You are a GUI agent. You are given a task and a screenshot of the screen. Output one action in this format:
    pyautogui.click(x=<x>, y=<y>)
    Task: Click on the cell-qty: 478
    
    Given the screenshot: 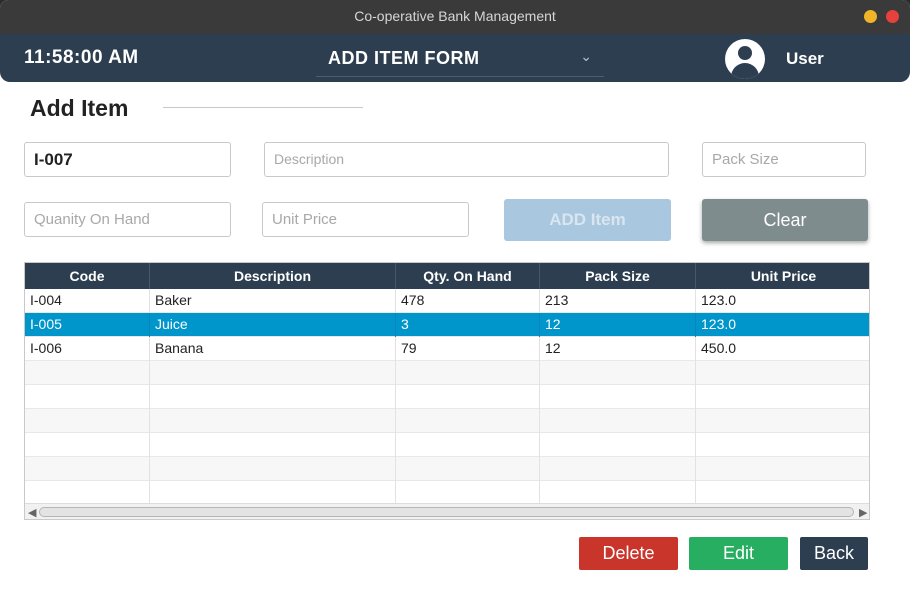 What is the action you would take?
    pyautogui.click(x=468, y=301)
    